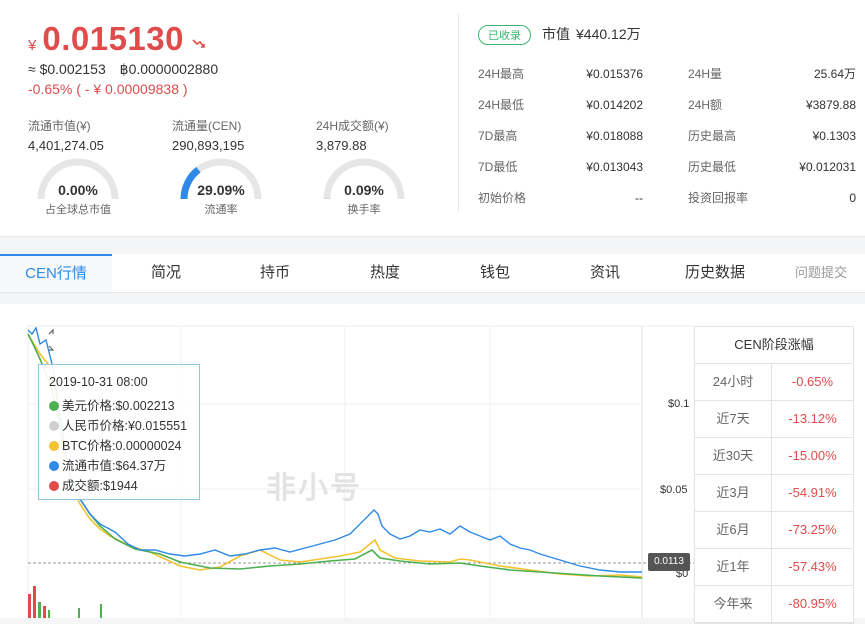 The image size is (865, 624). Describe the element at coordinates (667, 135) in the screenshot. I see `market-stats-row: 7D最高¥0.018088 历史最高¥0.1303` at that location.